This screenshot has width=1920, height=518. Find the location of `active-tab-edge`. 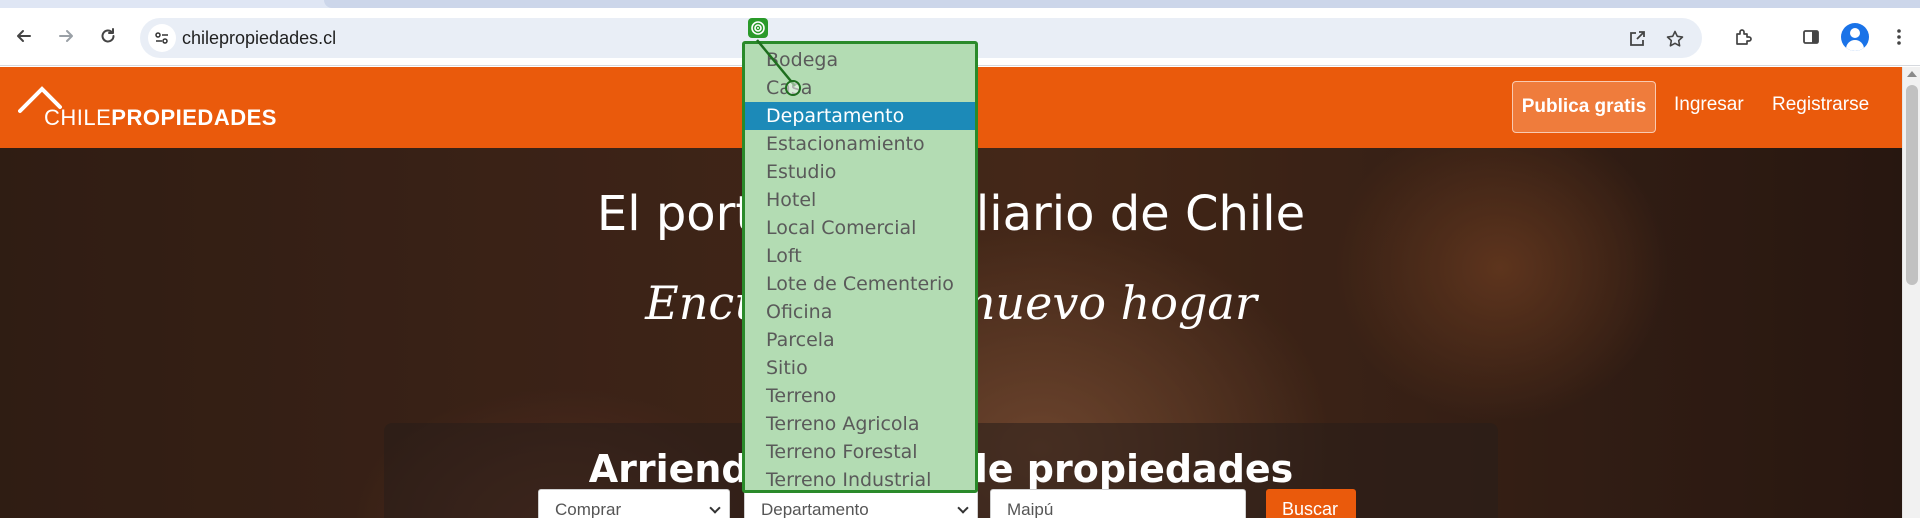

active-tab-edge is located at coordinates (1122, 4).